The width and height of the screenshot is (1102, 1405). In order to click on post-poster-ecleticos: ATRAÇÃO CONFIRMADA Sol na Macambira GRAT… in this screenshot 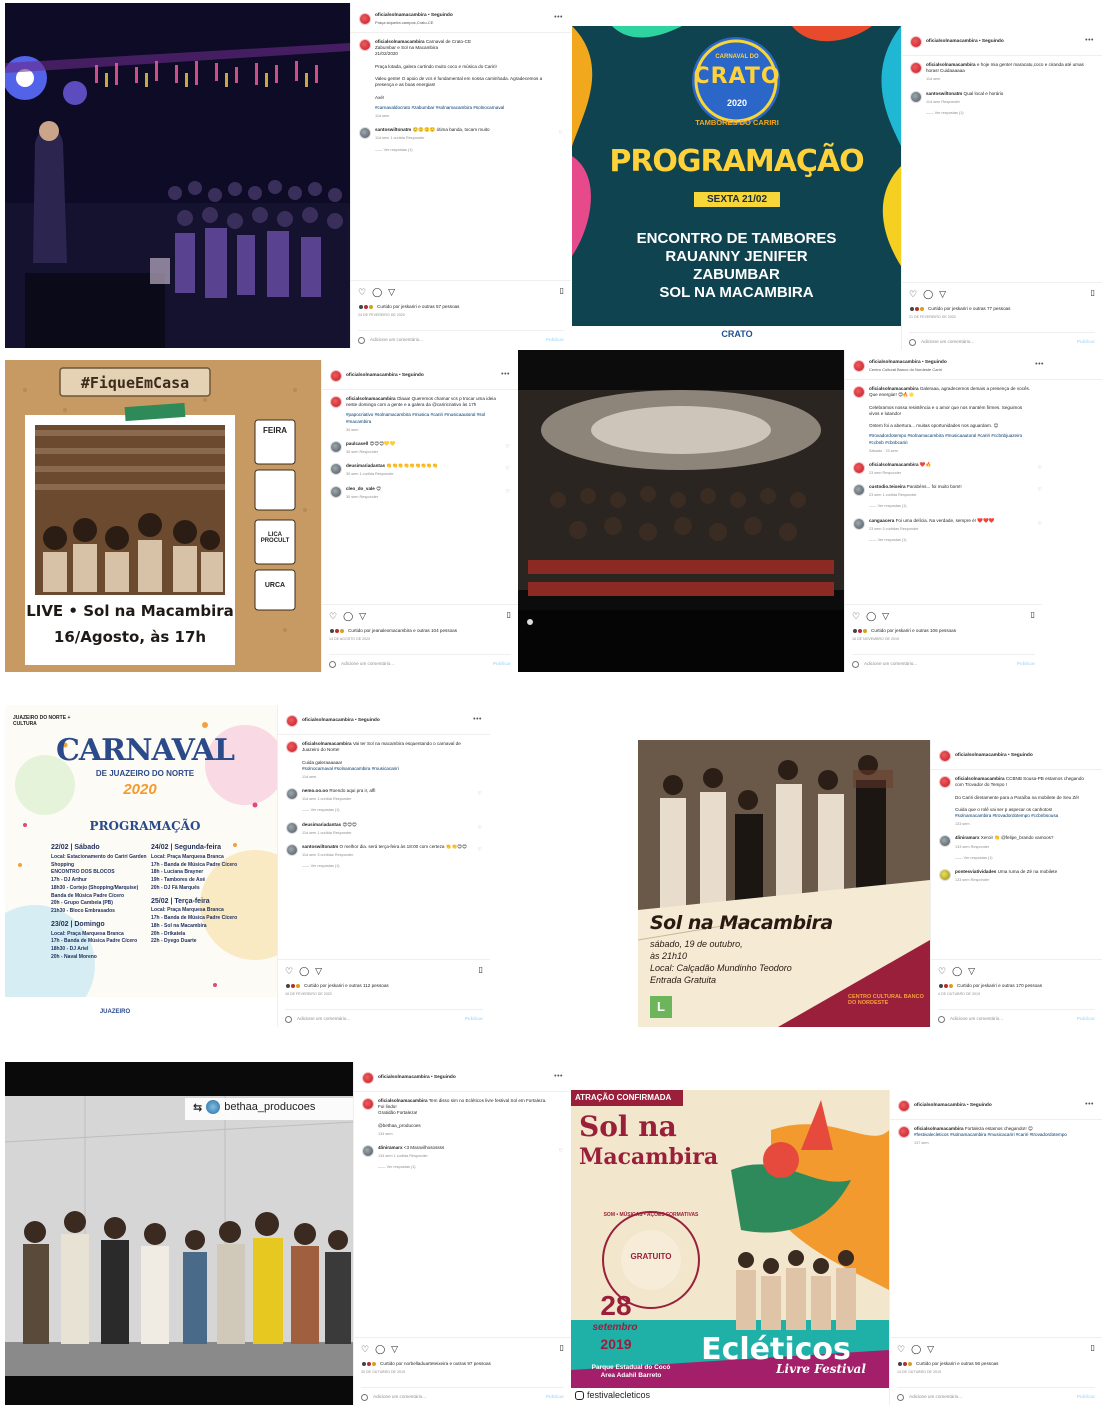, I will do `click(730, 1247)`.